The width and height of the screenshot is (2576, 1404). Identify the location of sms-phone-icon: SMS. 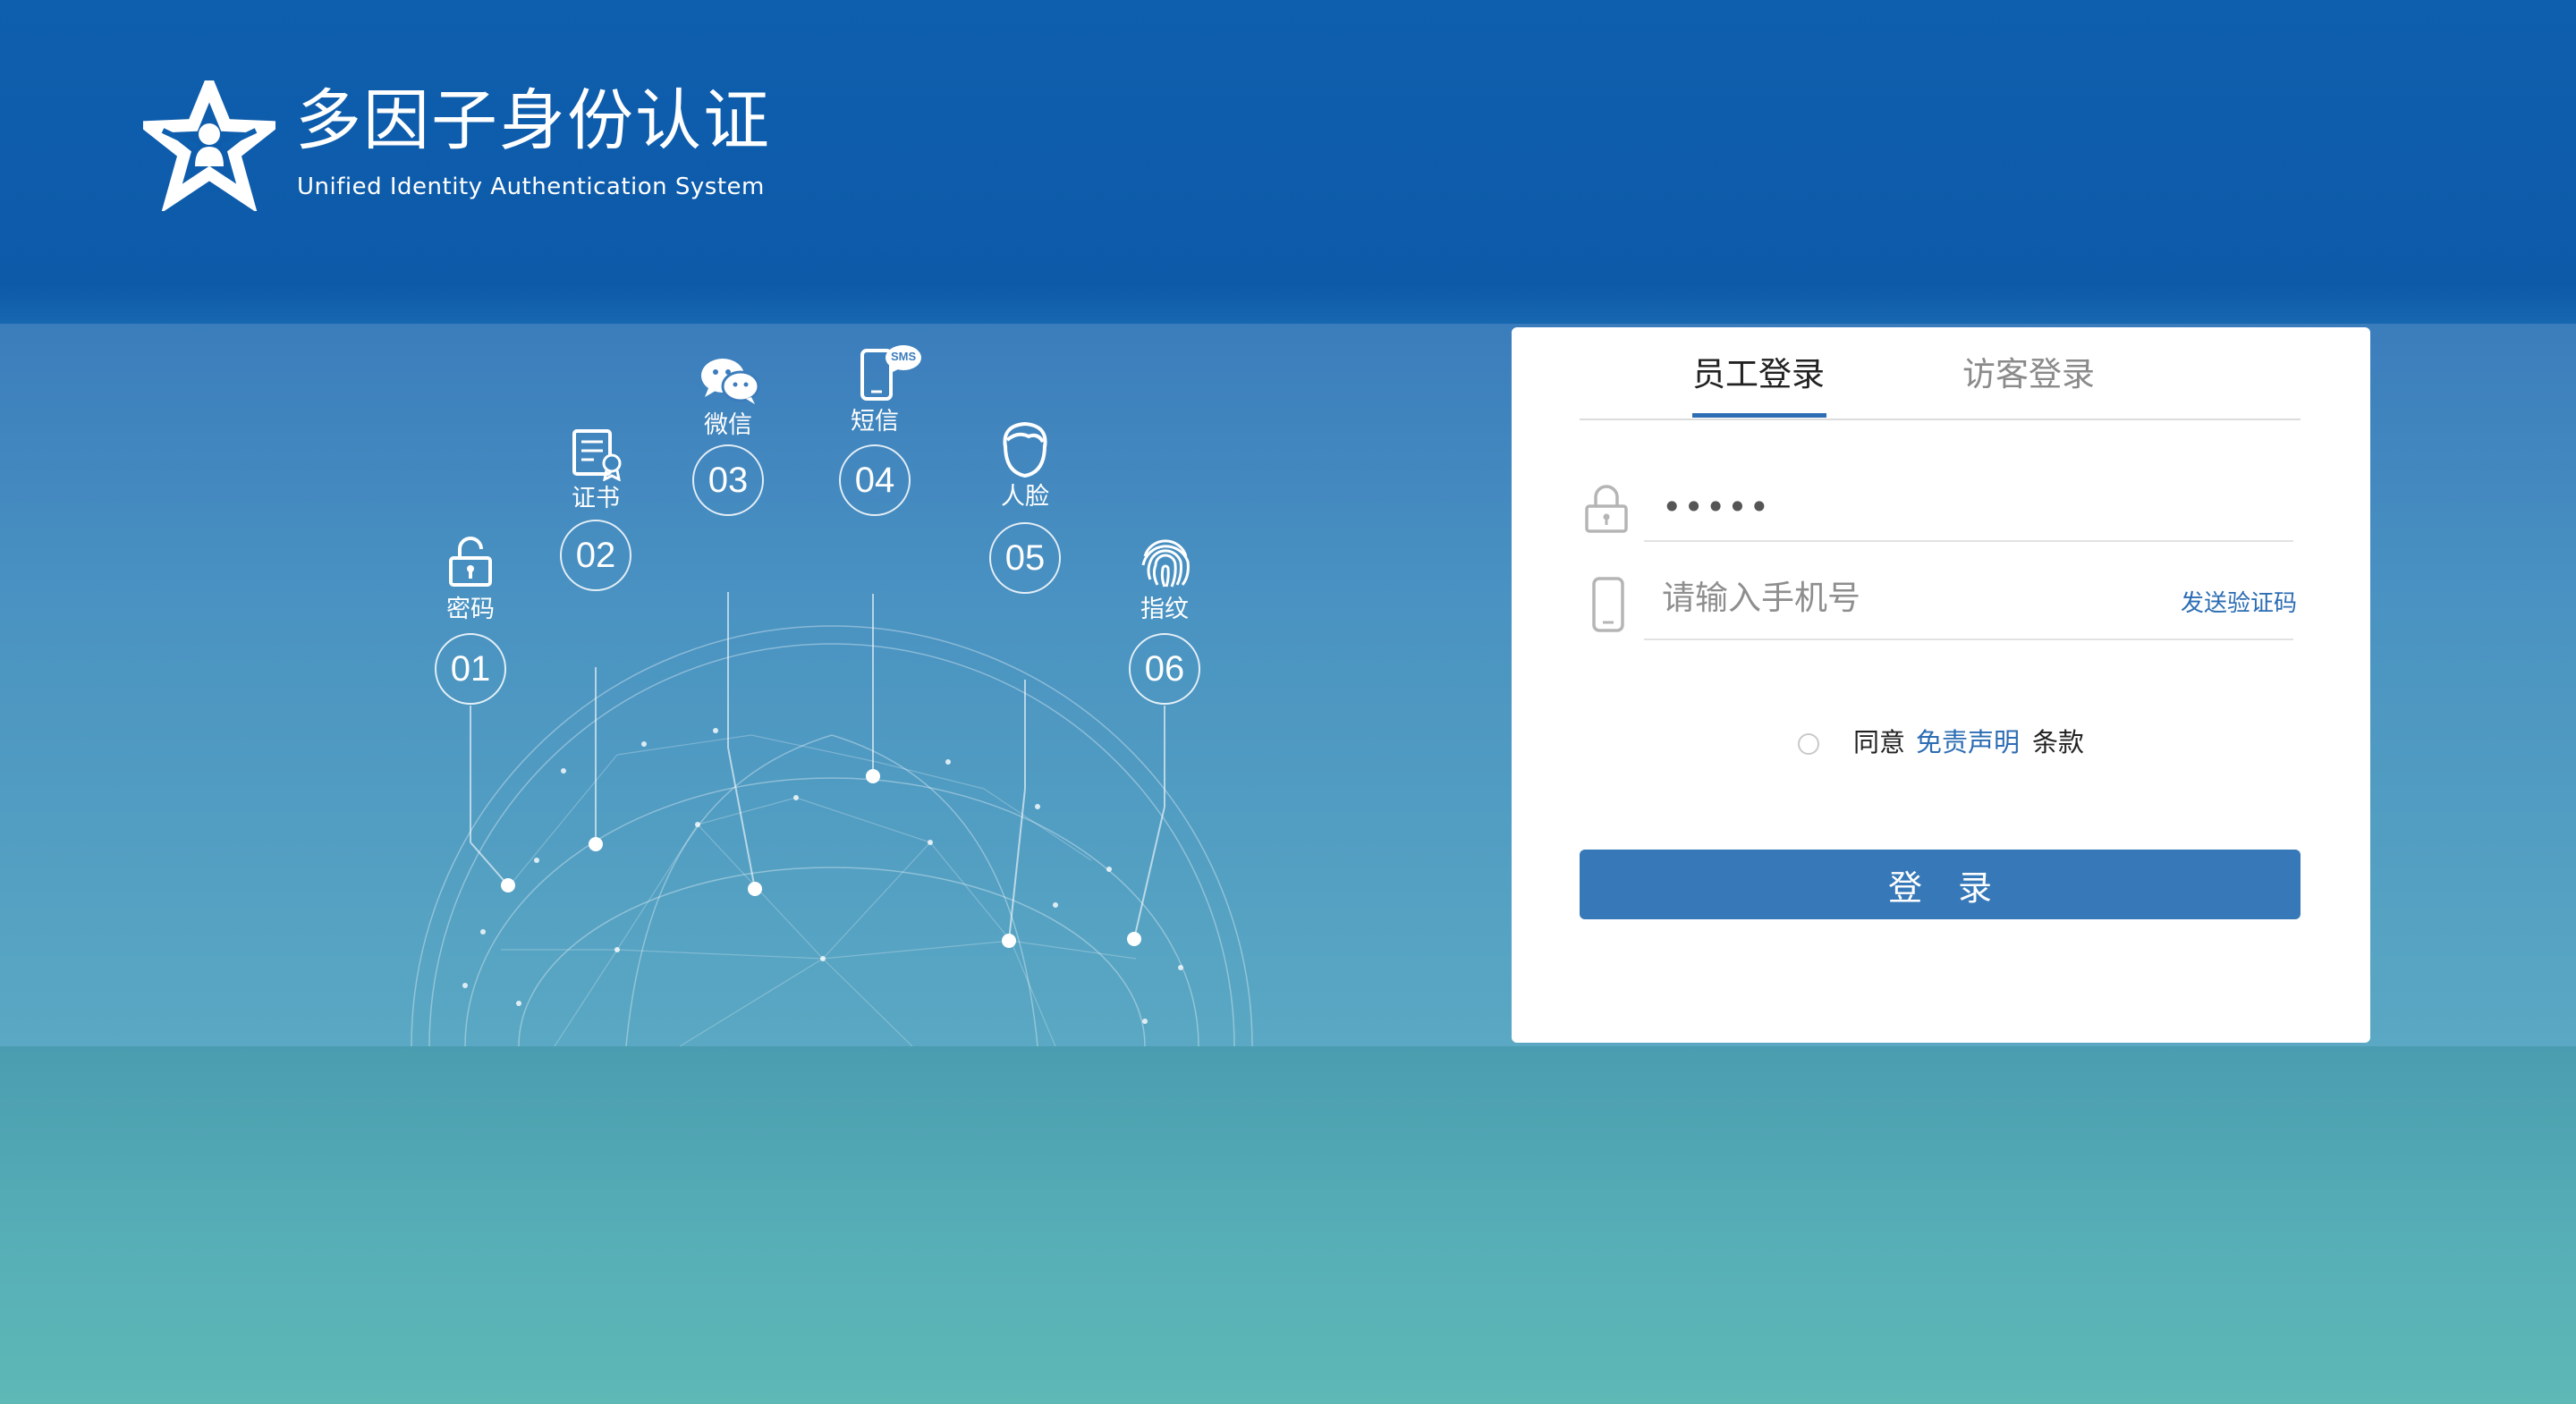
(890, 372).